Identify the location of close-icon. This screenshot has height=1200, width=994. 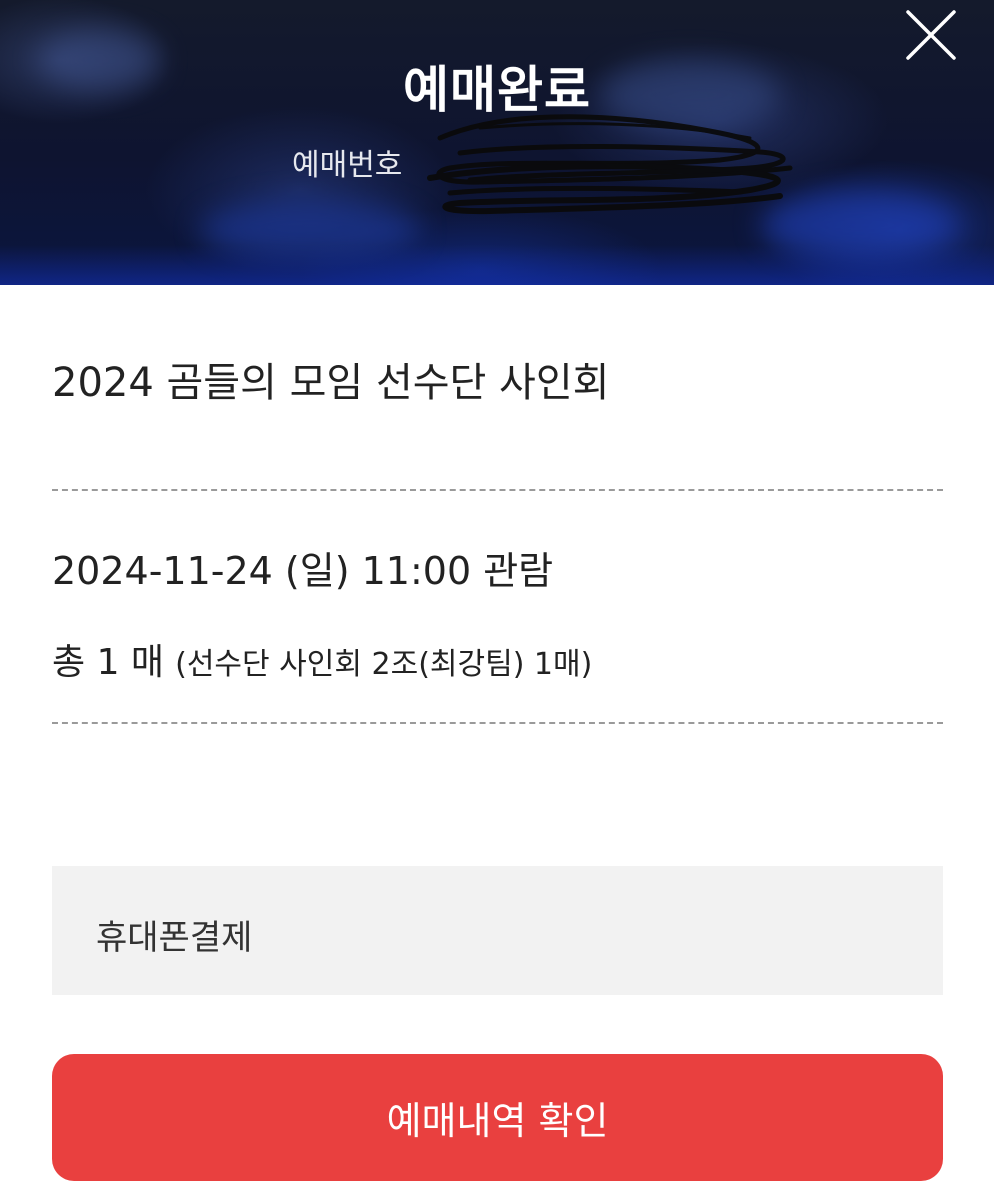
(931, 35).